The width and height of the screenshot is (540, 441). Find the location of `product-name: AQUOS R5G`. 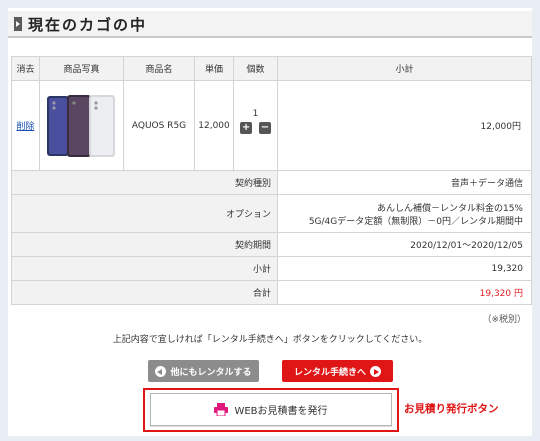

product-name: AQUOS R5G is located at coordinates (159, 125).